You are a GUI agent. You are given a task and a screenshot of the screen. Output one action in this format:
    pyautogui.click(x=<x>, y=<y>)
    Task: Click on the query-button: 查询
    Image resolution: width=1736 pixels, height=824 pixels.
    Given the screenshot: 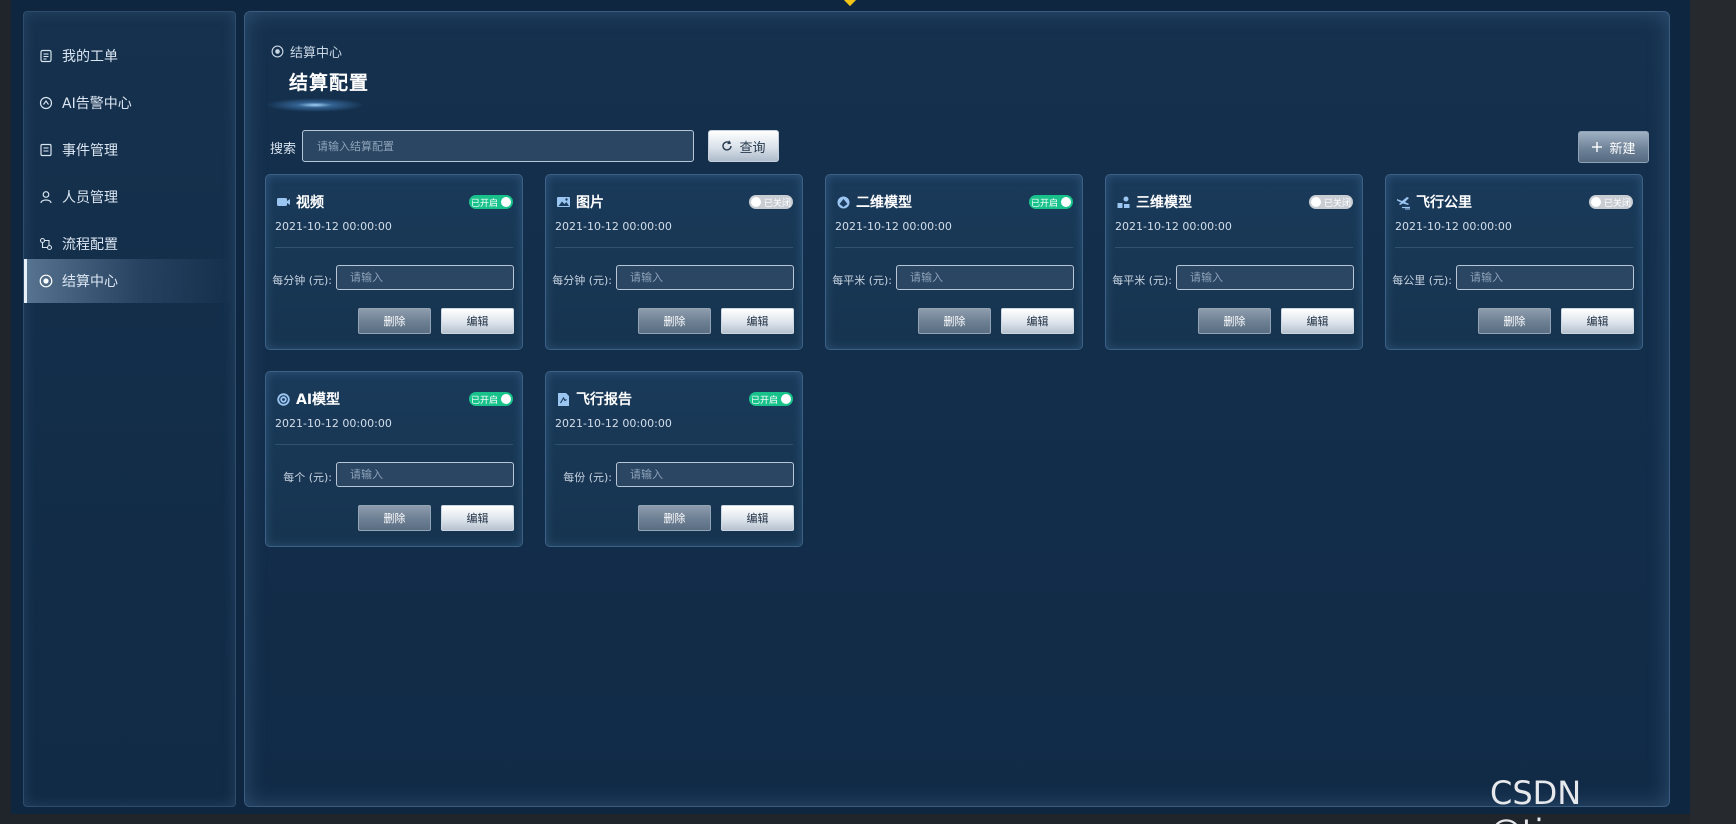 What is the action you would take?
    pyautogui.click(x=743, y=146)
    